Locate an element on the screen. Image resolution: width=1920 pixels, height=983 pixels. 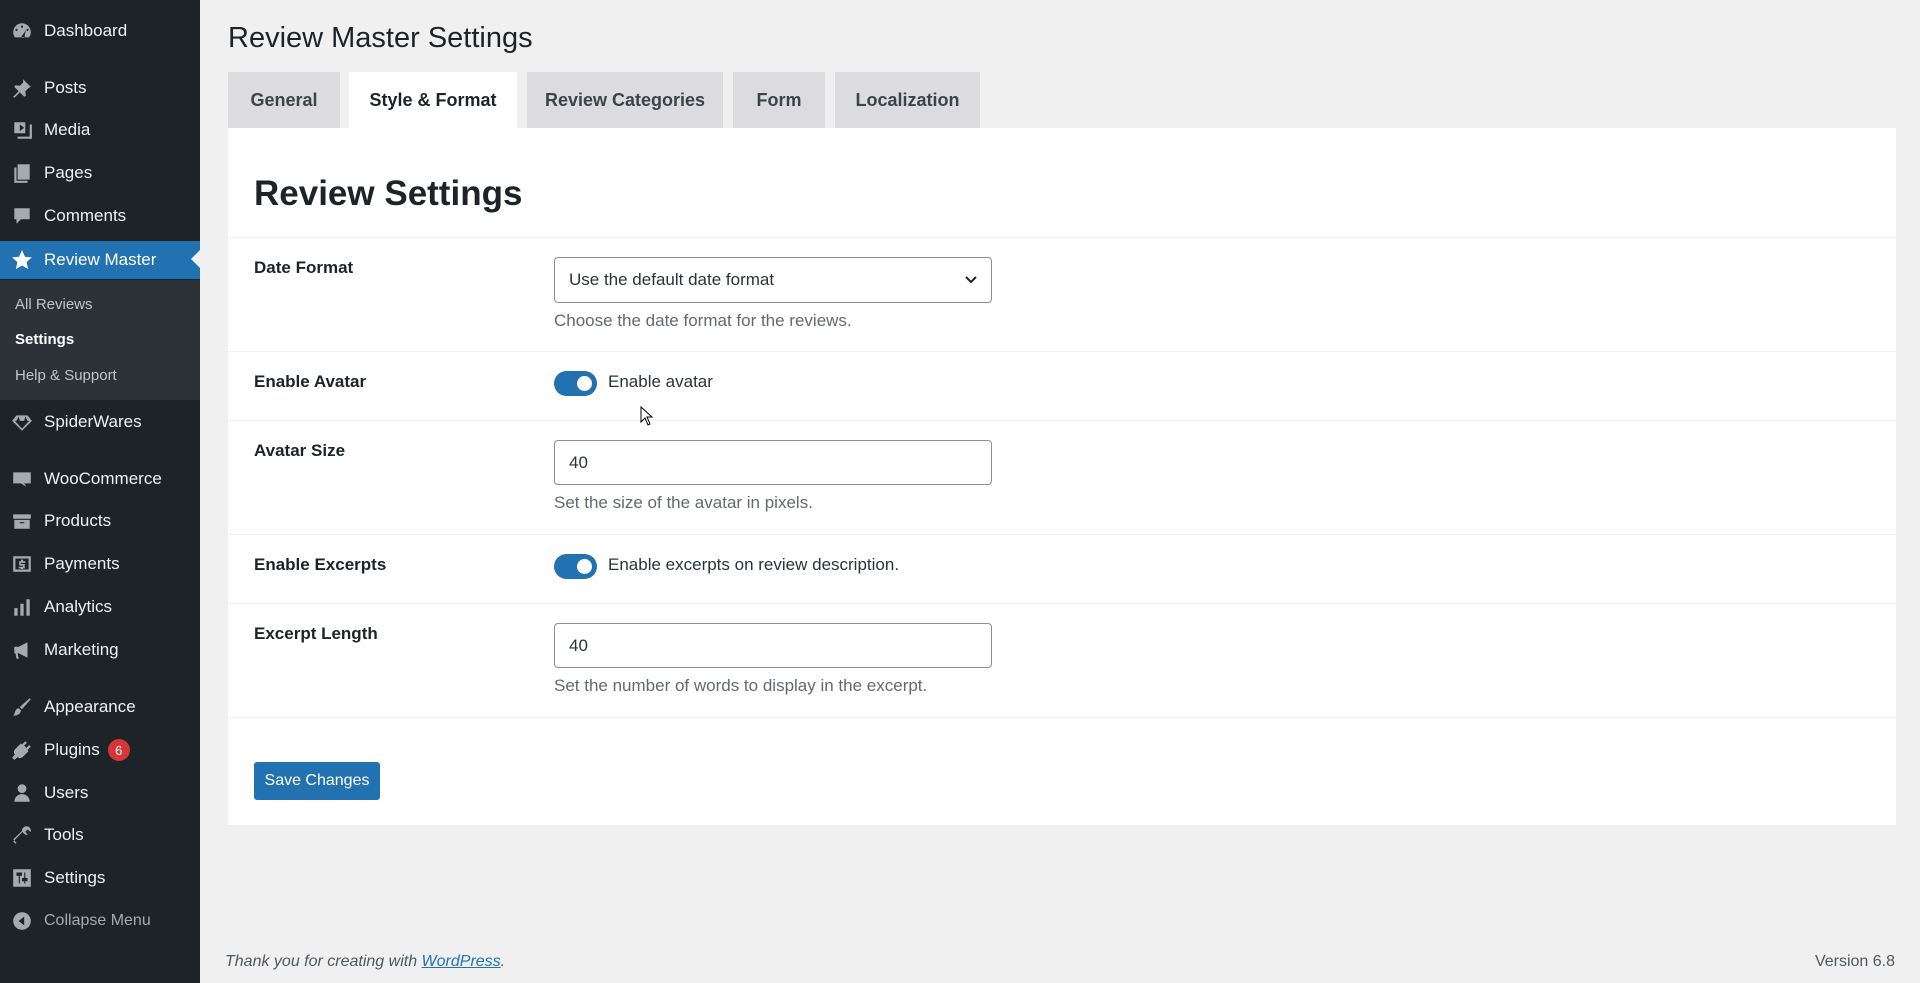
sidebar-item-label: Pages is located at coordinates (68, 172).